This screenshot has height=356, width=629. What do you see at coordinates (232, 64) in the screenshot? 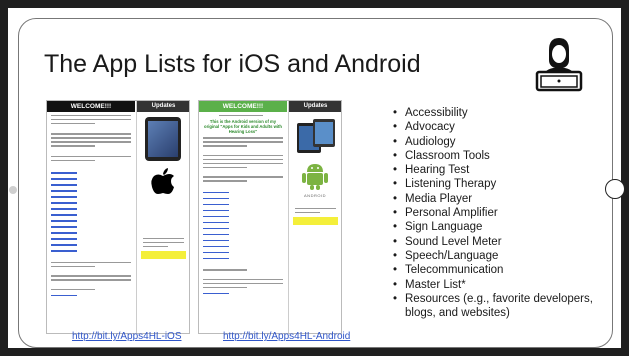
I see `slide-title: The App Lists for iOS and Android` at bounding box center [232, 64].